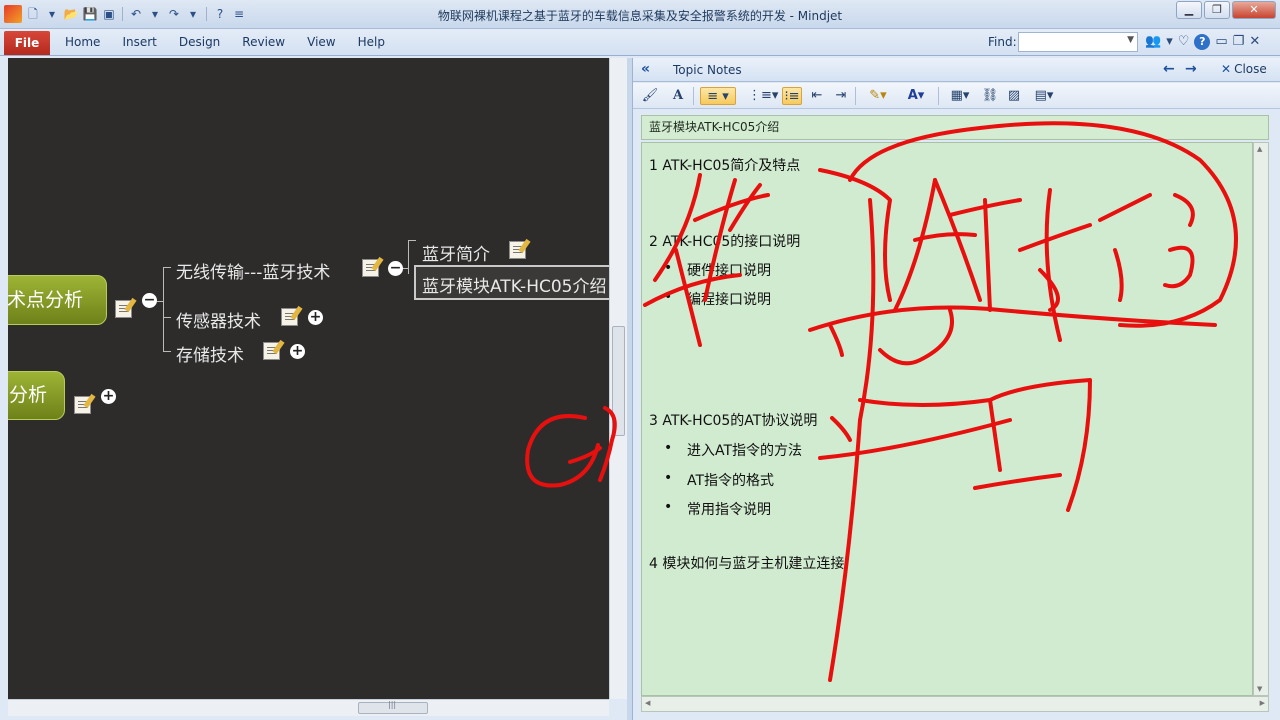  Describe the element at coordinates (916, 96) in the screenshot. I see `font-color-icon: A▾` at that location.